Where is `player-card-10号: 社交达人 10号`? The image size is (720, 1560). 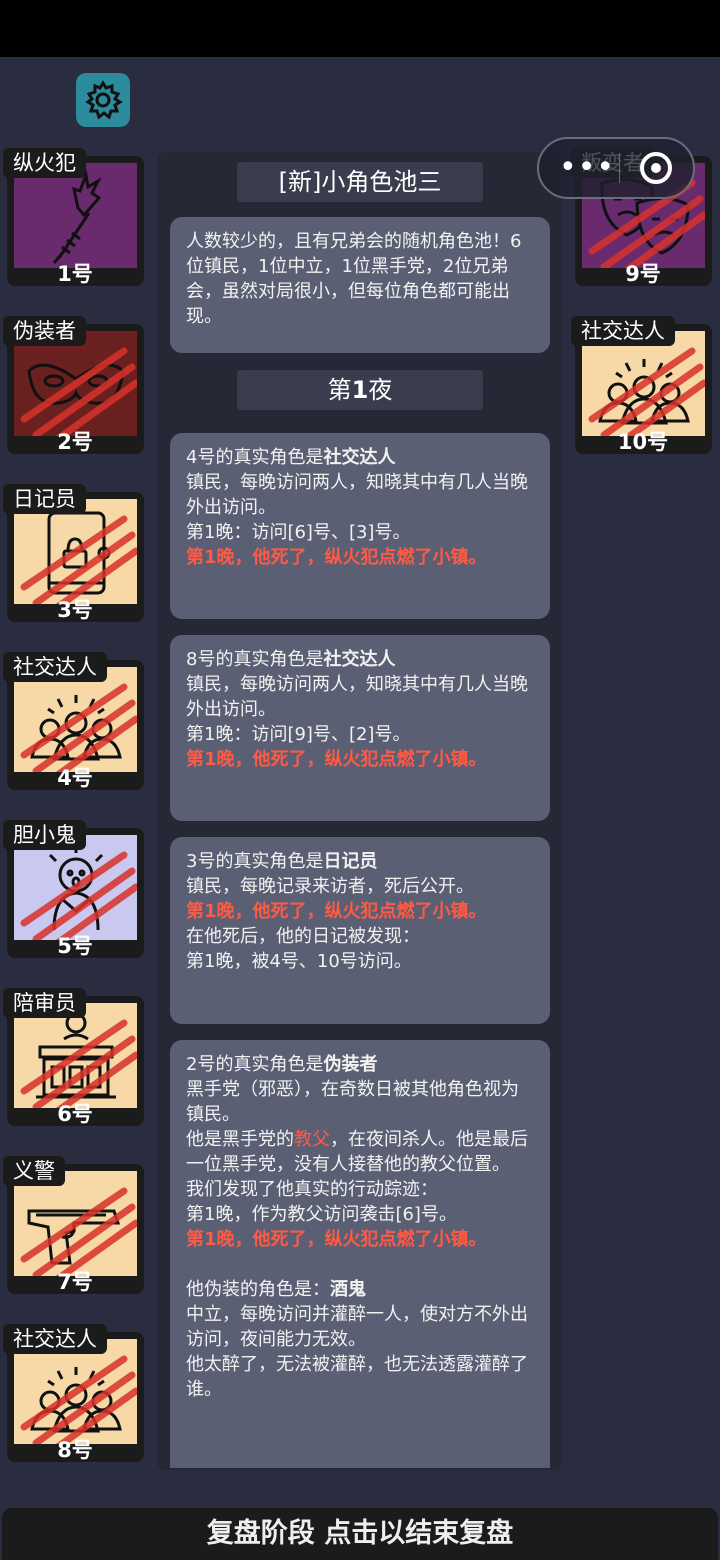 player-card-10号: 社交达人 10号 is located at coordinates (640, 386).